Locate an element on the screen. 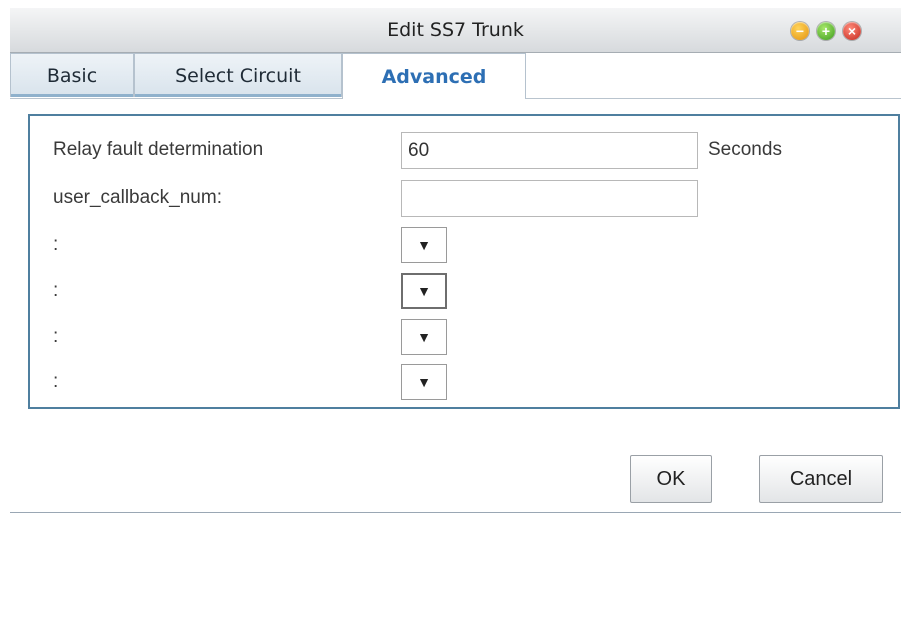  title-bar: Edit SS7 Trunk − + × is located at coordinates (455, 30).